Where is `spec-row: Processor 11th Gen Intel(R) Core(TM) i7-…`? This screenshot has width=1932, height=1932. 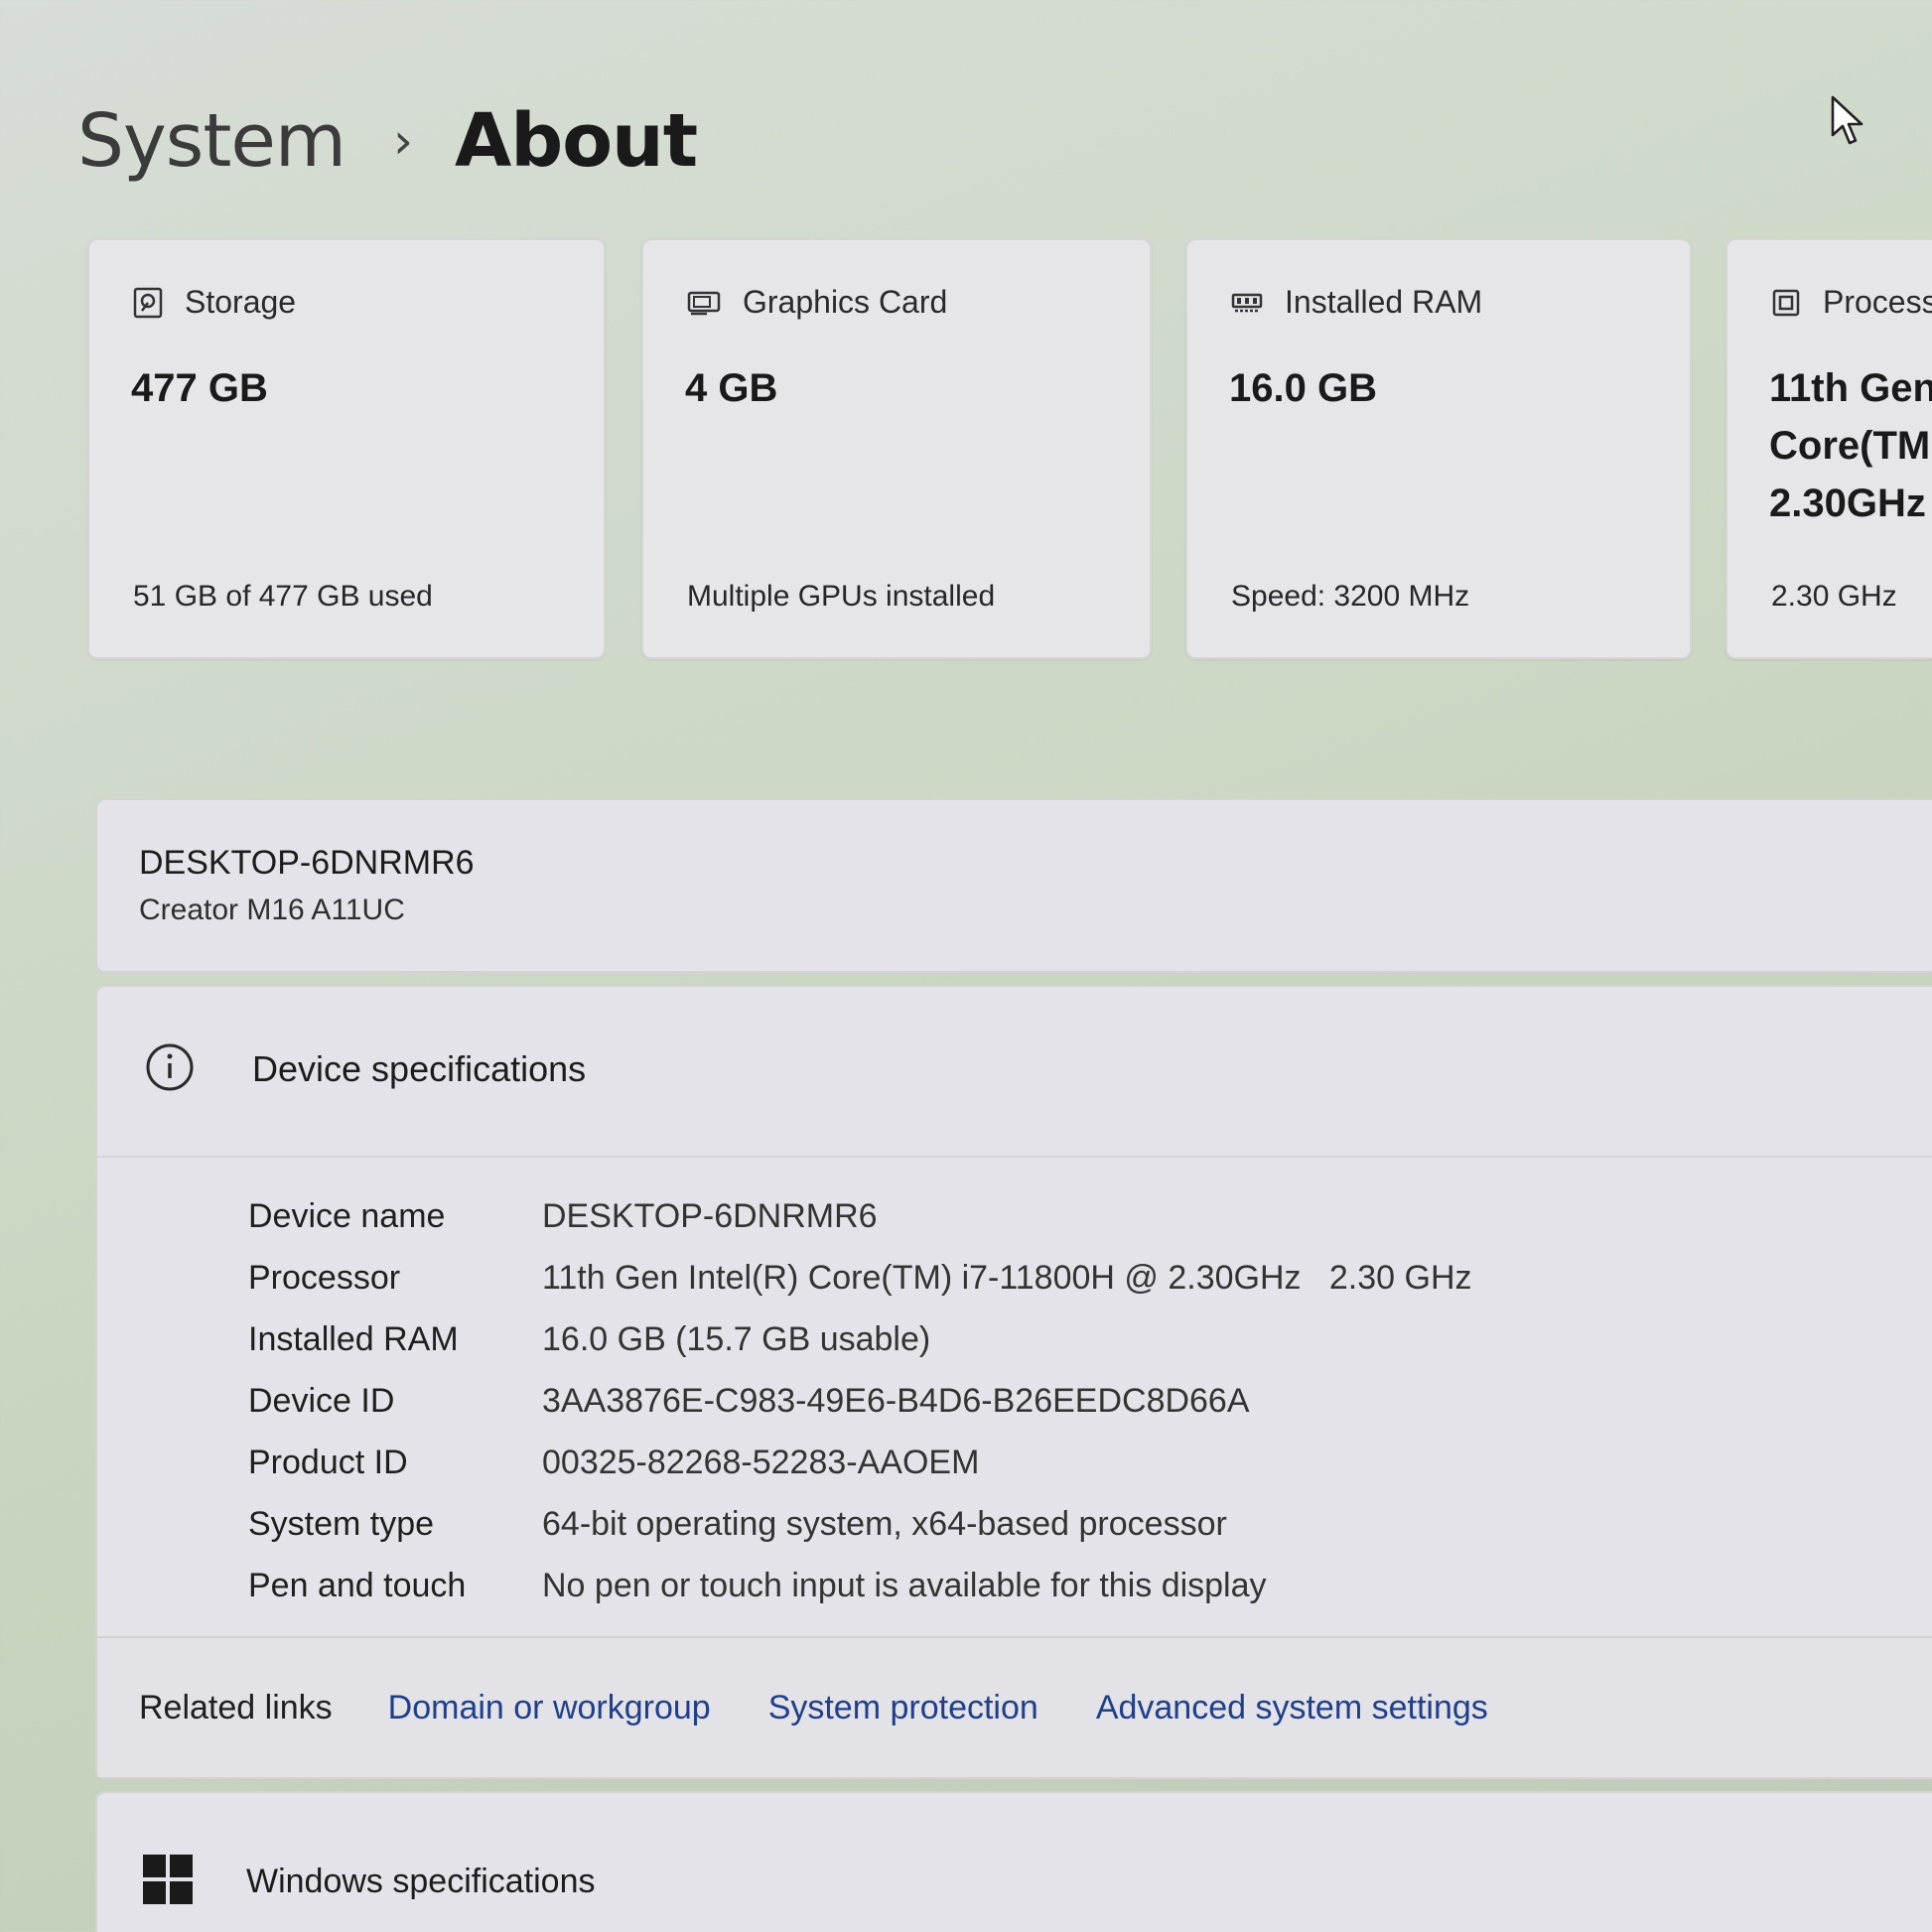
spec-row: Processor 11th Gen Intel(R) Core(TM) i7-… is located at coordinates (860, 1278).